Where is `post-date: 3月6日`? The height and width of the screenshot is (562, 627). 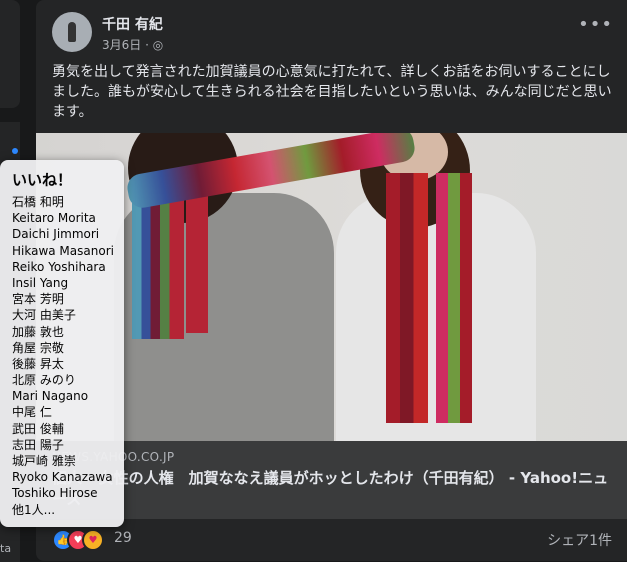 post-date: 3月6日 is located at coordinates (121, 45).